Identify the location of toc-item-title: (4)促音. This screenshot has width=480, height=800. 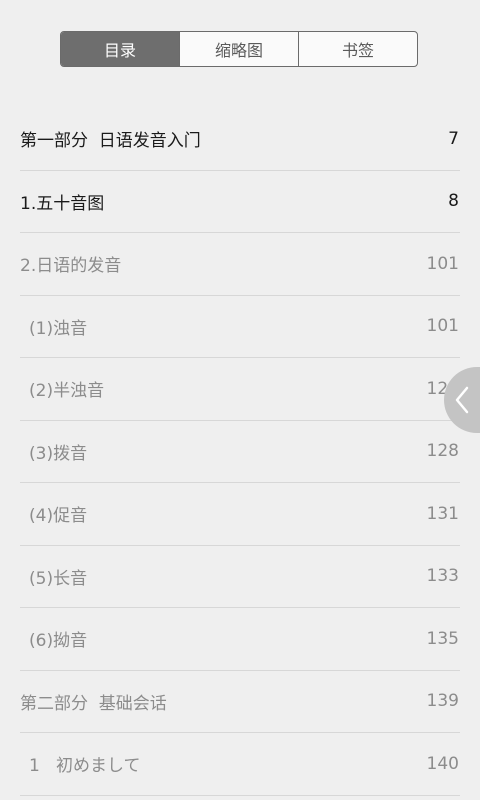
(58, 516).